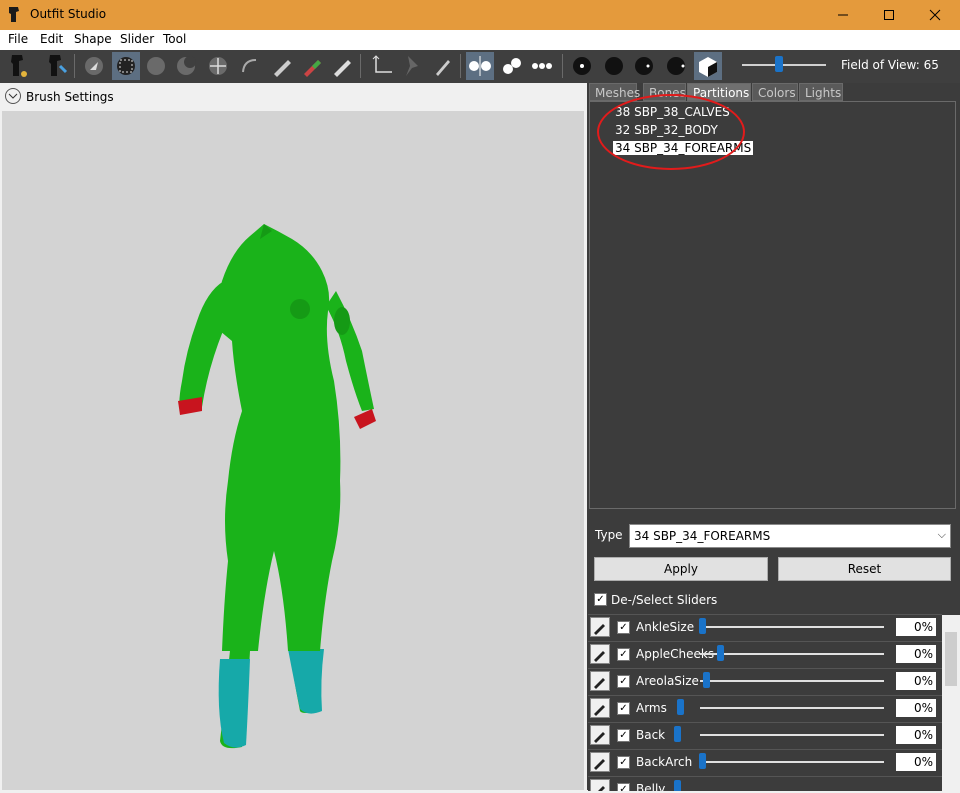  I want to click on dot-view-2-icon, so click(614, 66).